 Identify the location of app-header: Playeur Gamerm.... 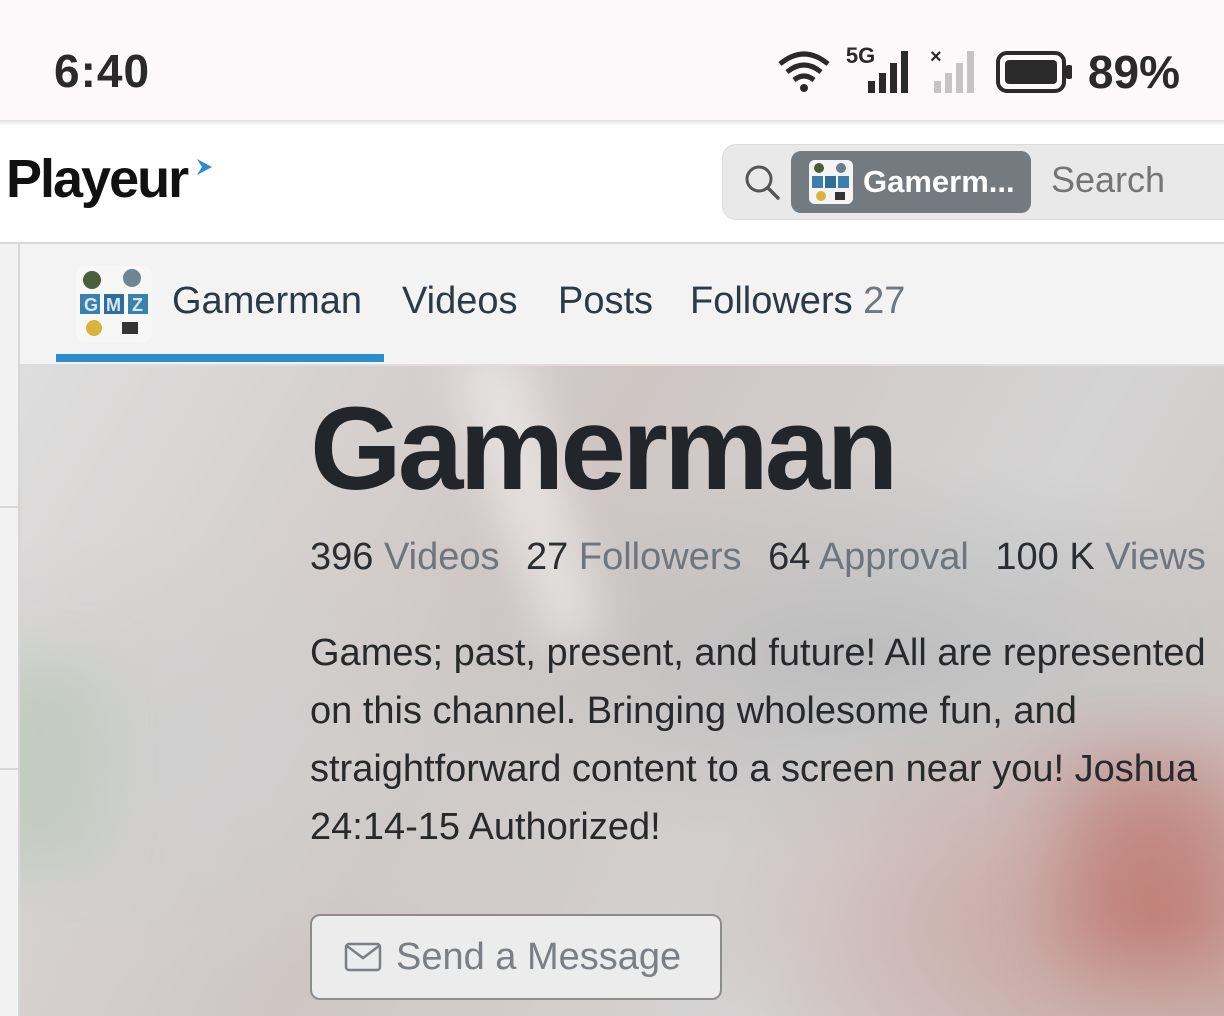
(612, 185).